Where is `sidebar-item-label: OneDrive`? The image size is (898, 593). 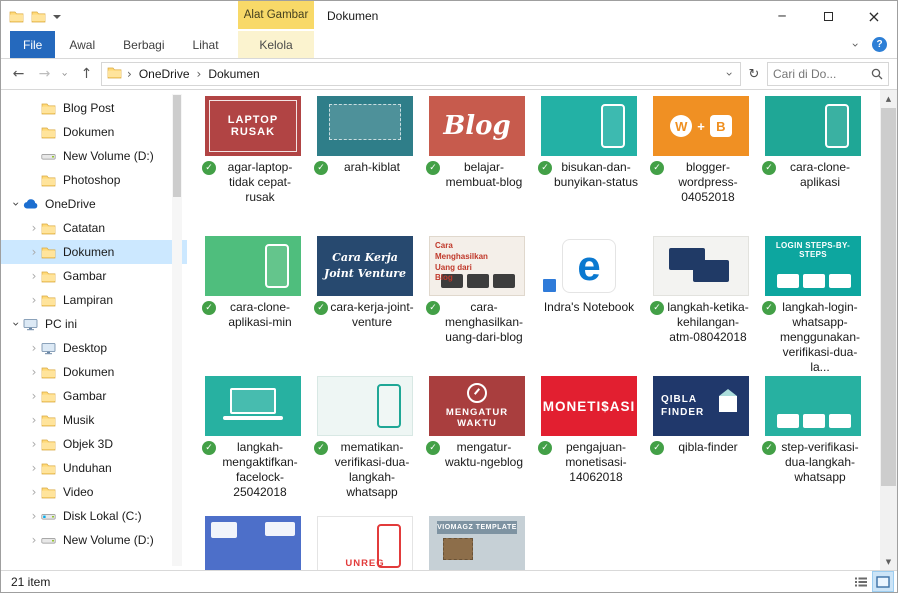
sidebar-item-label: OneDrive is located at coordinates (70, 204).